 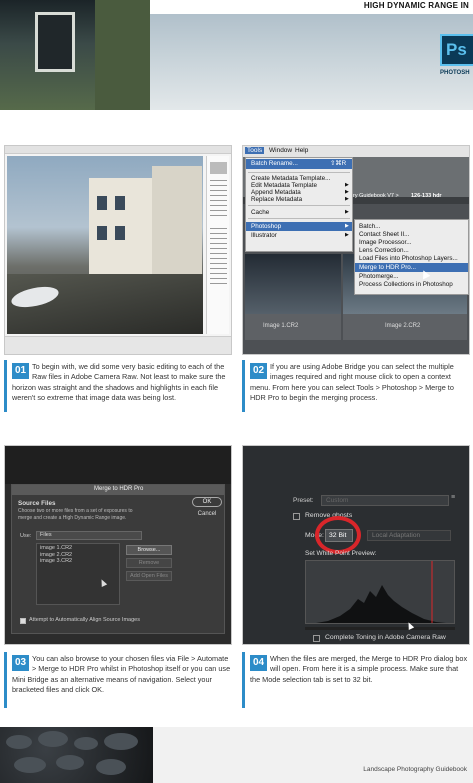 I want to click on use-select-value: Files, so click(x=46, y=535).